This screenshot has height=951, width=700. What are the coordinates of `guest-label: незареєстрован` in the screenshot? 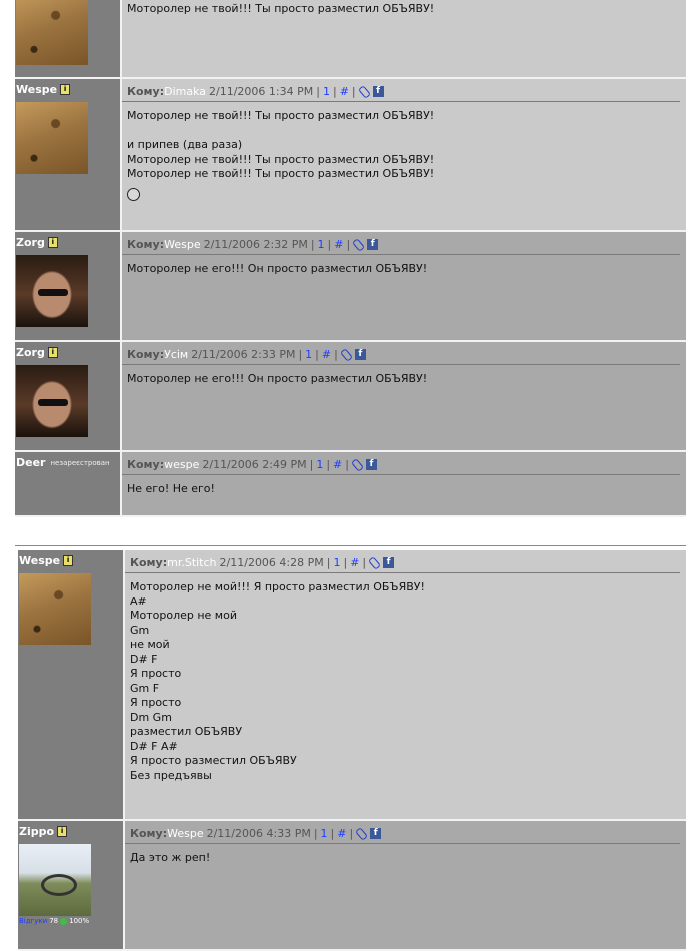 It's located at (80, 462).